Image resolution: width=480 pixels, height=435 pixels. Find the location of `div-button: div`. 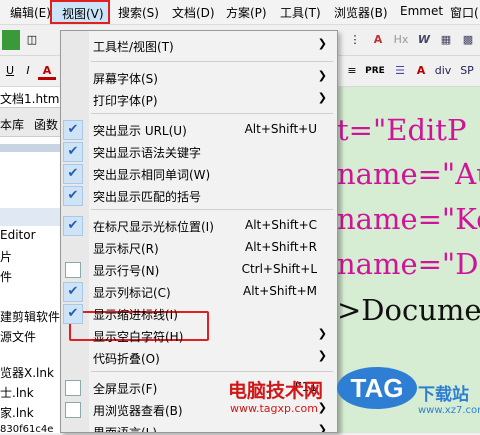

div-button: div is located at coordinates (443, 71).